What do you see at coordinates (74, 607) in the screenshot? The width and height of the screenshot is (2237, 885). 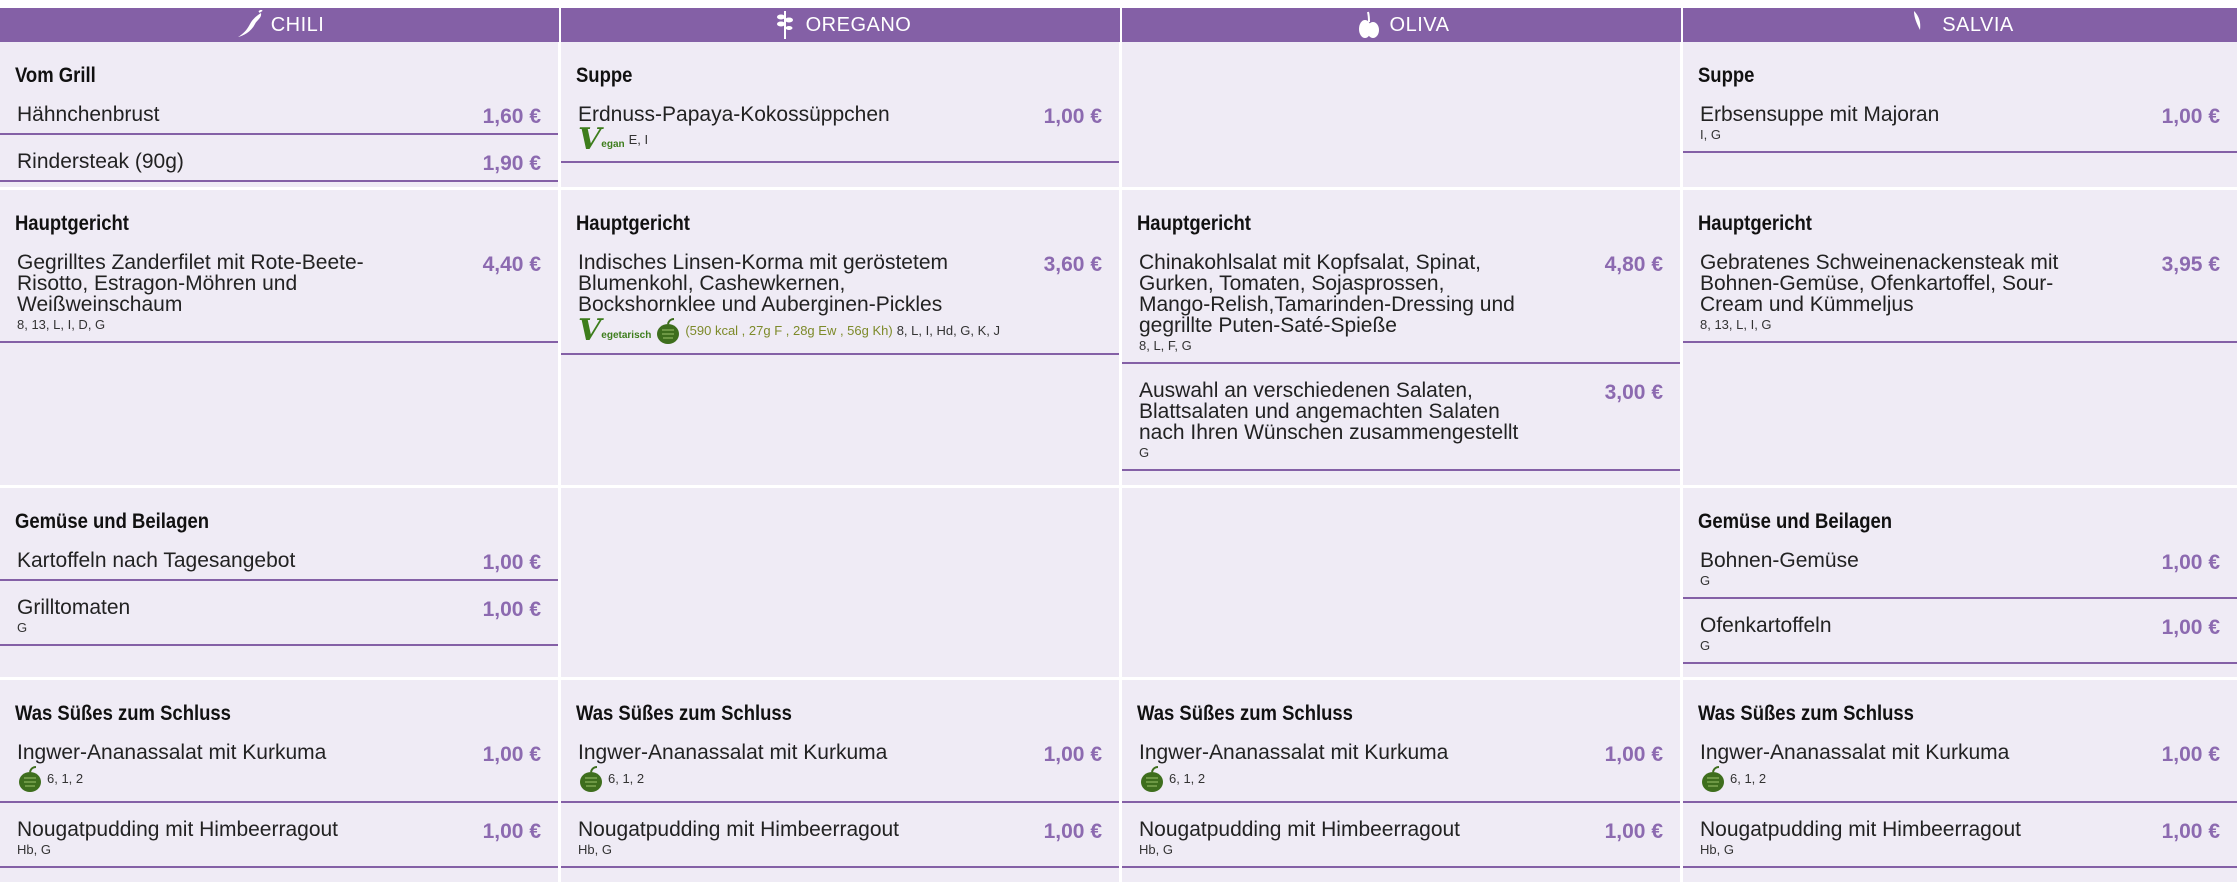 I see `item-name: Grilltomaten` at bounding box center [74, 607].